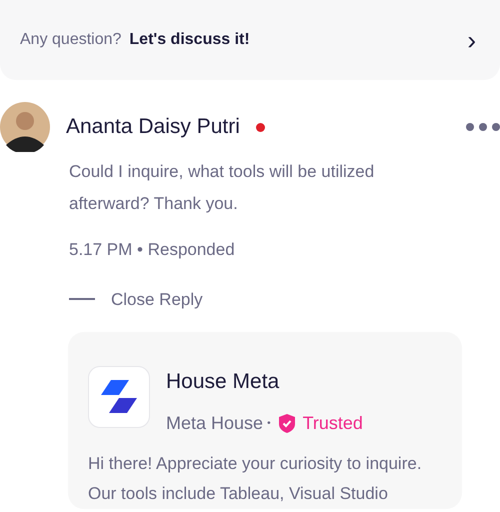  Describe the element at coordinates (71, 40) in the screenshot. I see `question-text: Any question?` at that location.